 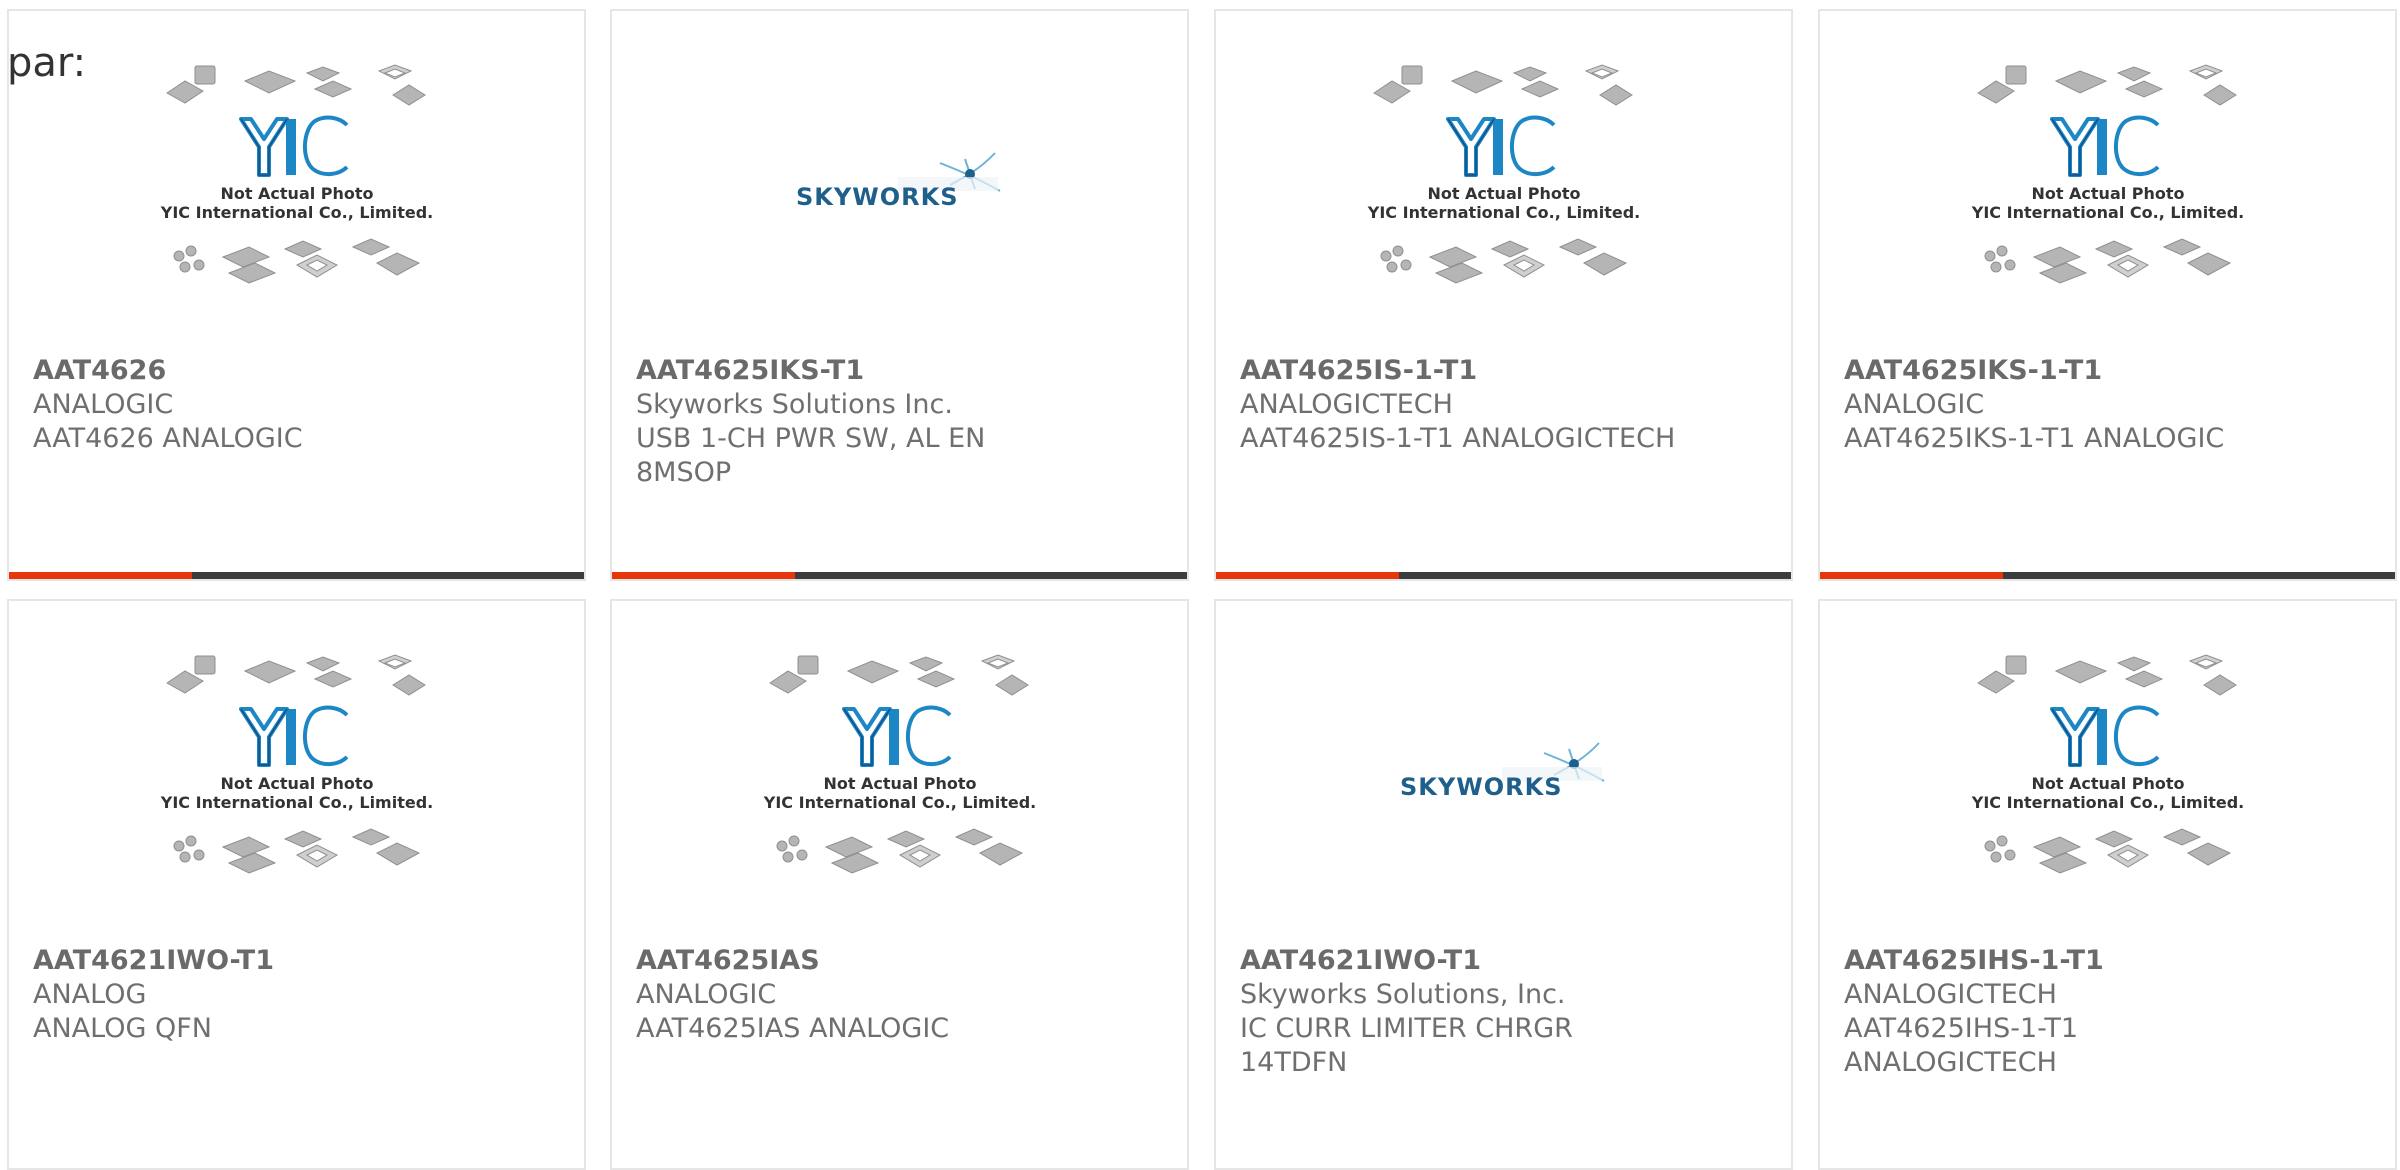 I want to click on manufacturer-name: ANALOG, so click(x=90, y=994).